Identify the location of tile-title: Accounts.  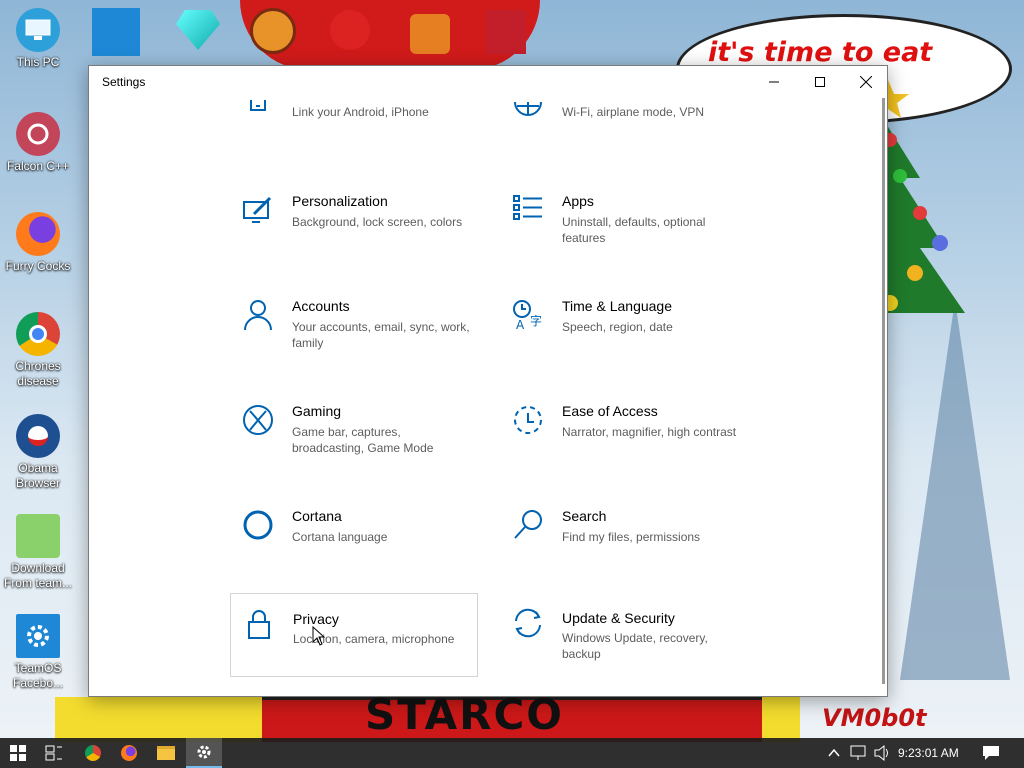
(321, 306).